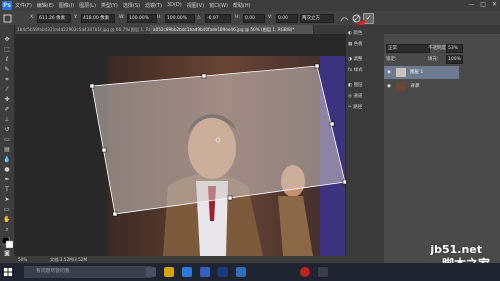 The image size is (500, 281). Describe the element at coordinates (408, 48) in the screenshot. I see `blend-mode-select: 正常` at that location.